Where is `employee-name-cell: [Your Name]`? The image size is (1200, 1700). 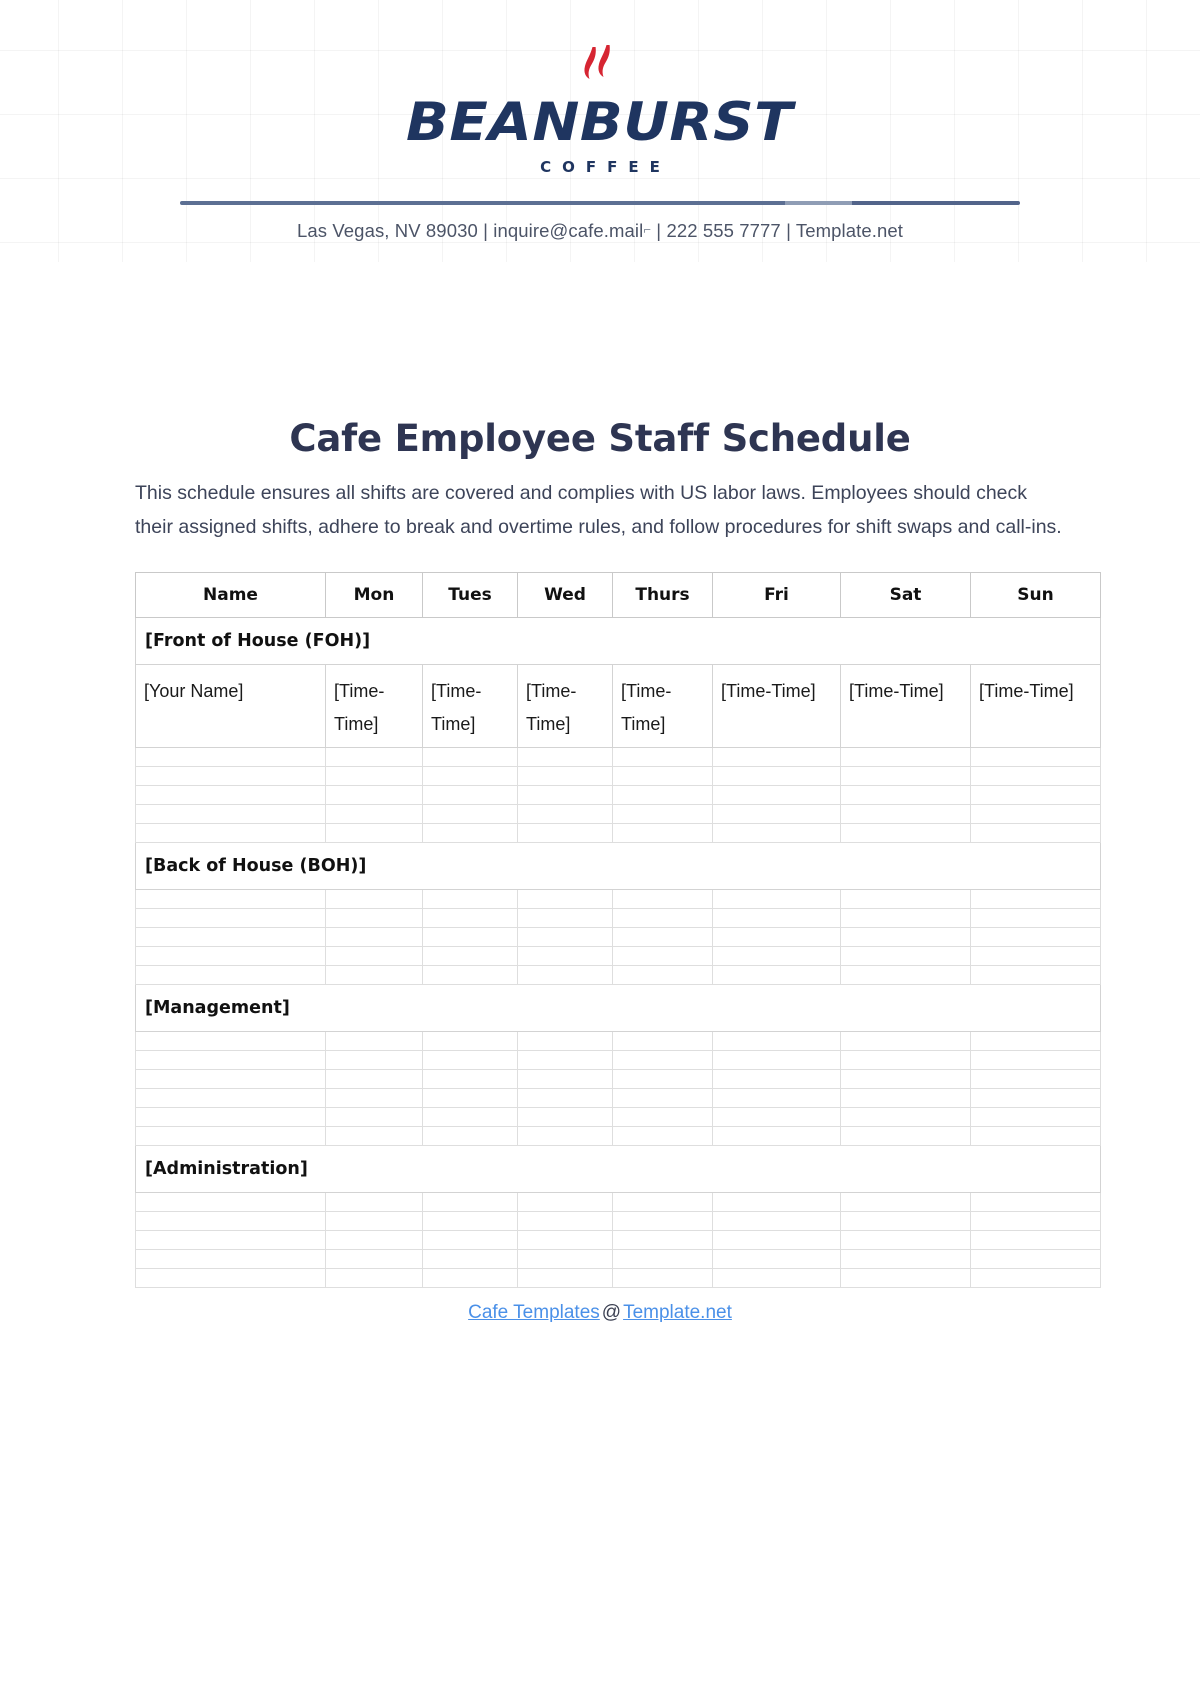 employee-name-cell: [Your Name] is located at coordinates (230, 706).